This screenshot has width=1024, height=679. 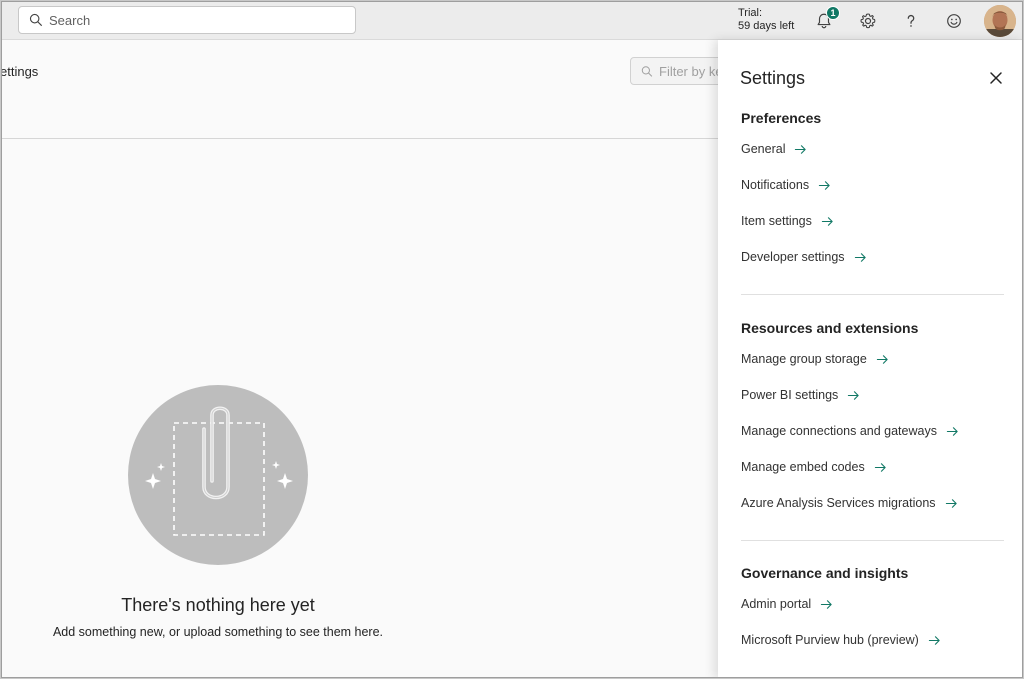 What do you see at coordinates (781, 118) in the screenshot?
I see `preferences-heading: Preferences` at bounding box center [781, 118].